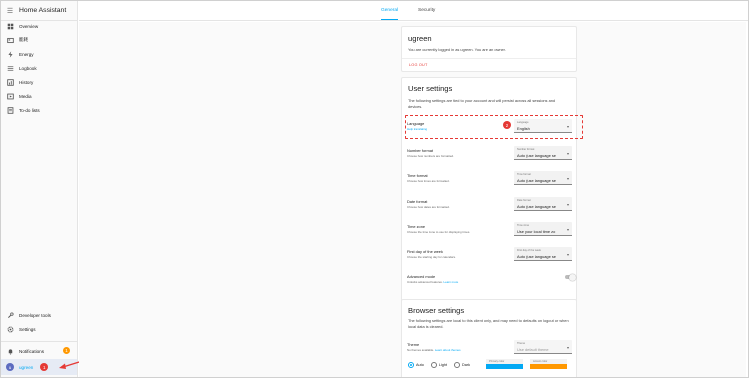 This screenshot has width=749, height=378. Describe the element at coordinates (426, 10) in the screenshot. I see `tab-security: Security` at that location.